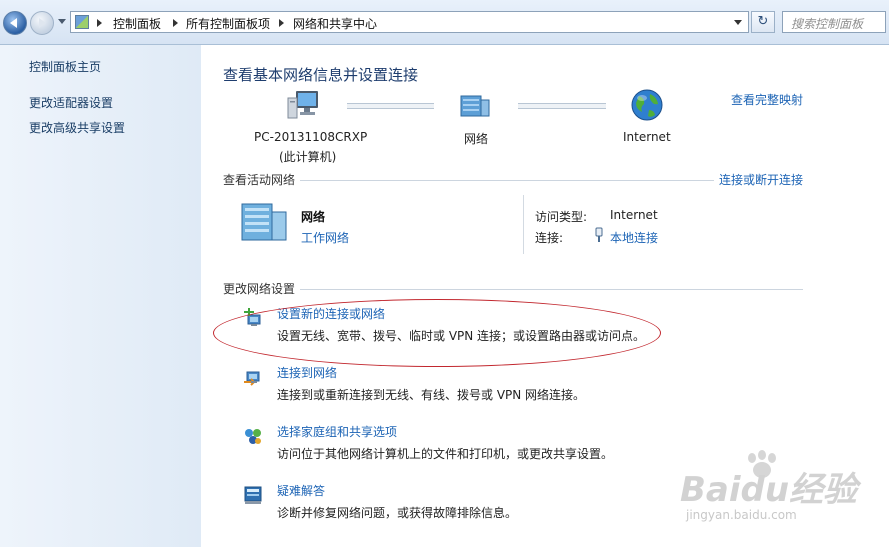 The height and width of the screenshot is (547, 889). What do you see at coordinates (259, 180) in the screenshot?
I see `active-networks-heading: 查看活动网络` at bounding box center [259, 180].